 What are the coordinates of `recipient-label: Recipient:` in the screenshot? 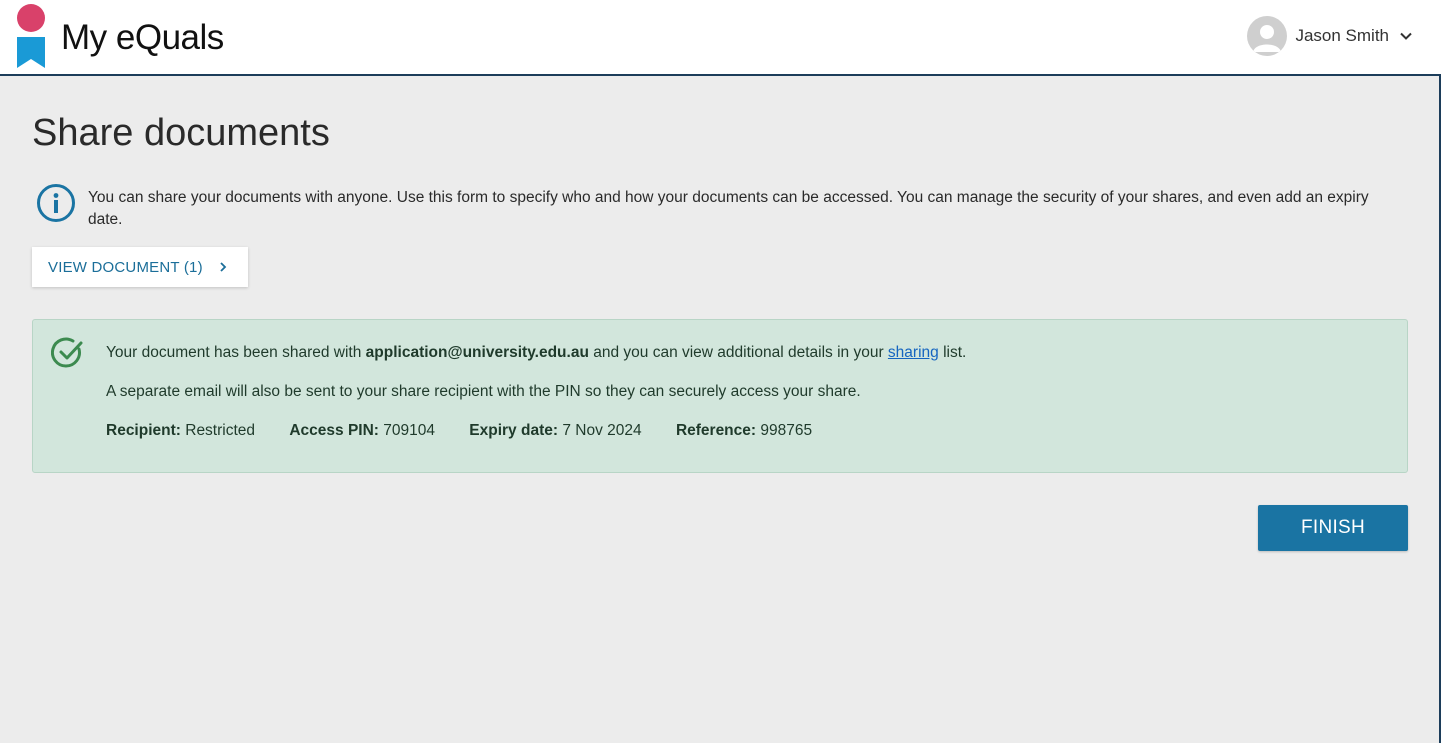 It's located at (143, 430).